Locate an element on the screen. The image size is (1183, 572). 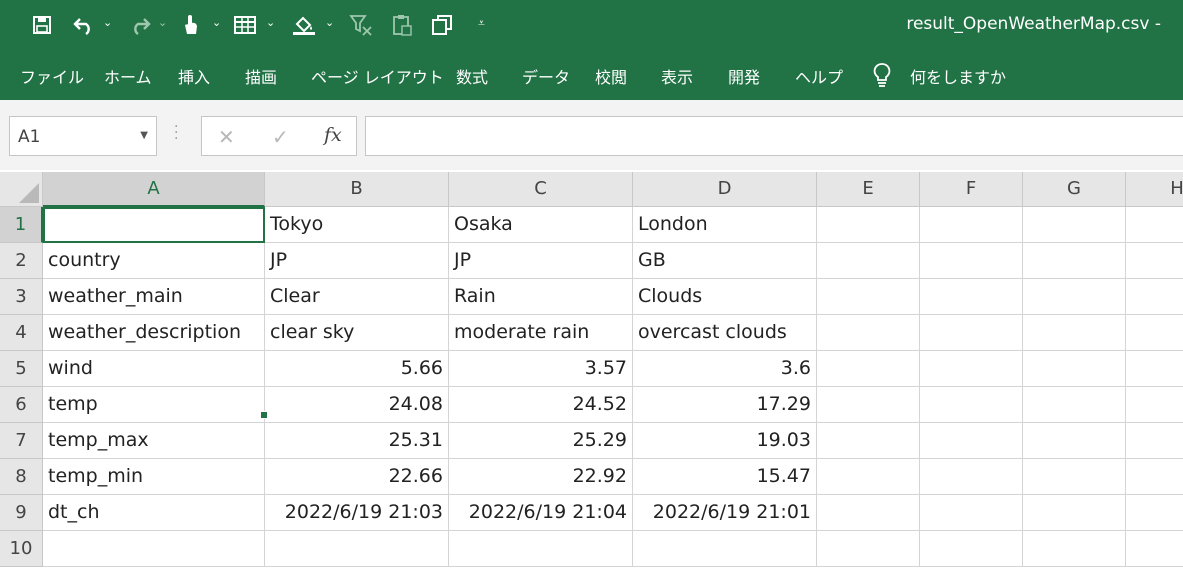
cell-d9: 2022/6/19 21:01 is located at coordinates (725, 513).